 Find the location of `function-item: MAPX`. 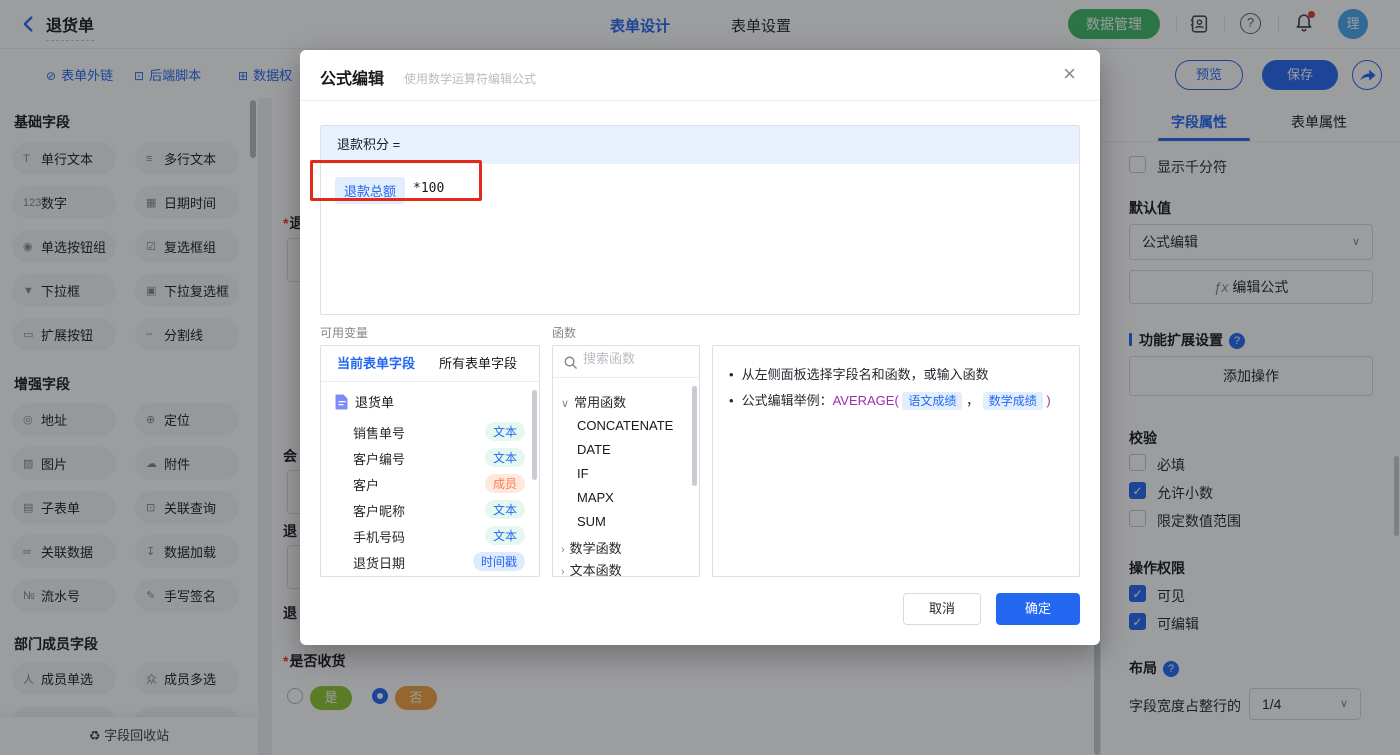

function-item: MAPX is located at coordinates (595, 497).